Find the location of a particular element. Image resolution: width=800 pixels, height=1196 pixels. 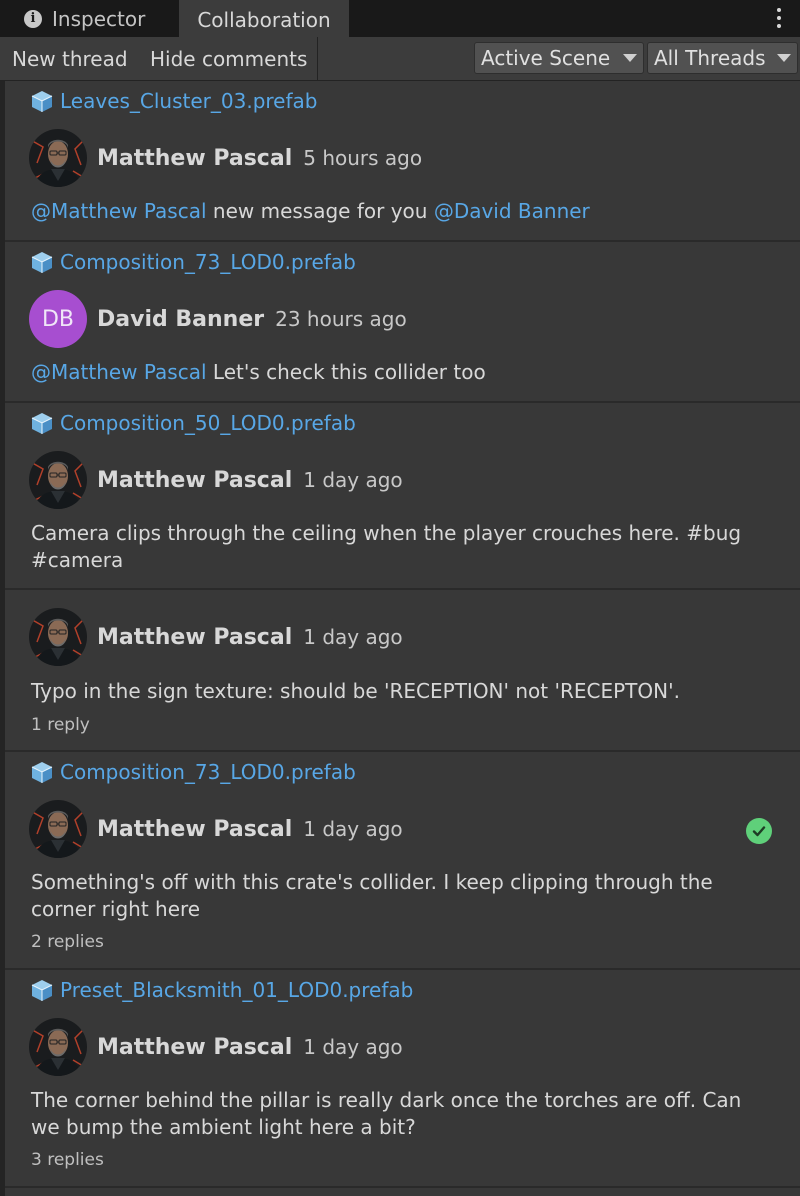

asset-link: Preset_Blacksmith_01_LOD0.prefab is located at coordinates (221, 990).